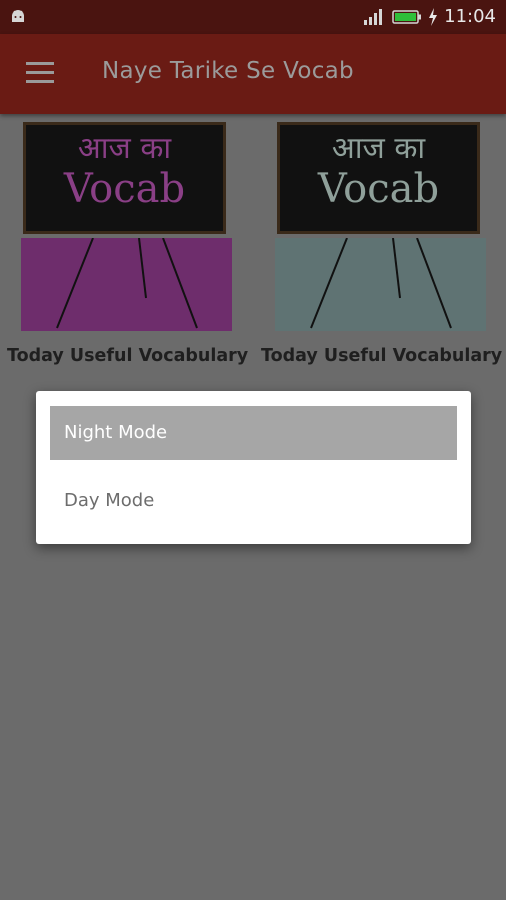 The width and height of the screenshot is (506, 900). Describe the element at coordinates (470, 16) in the screenshot. I see `status-time: 11:04` at that location.